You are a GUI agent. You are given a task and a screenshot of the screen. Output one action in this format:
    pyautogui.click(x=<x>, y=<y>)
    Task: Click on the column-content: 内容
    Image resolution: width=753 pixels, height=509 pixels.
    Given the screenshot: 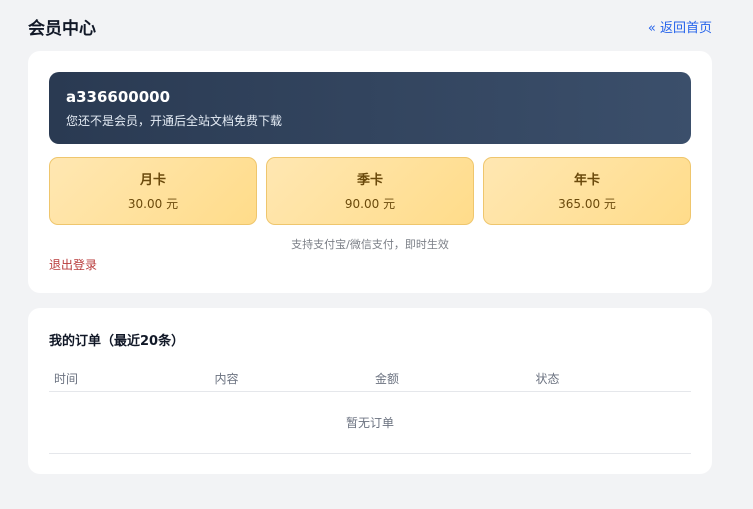 What is the action you would take?
    pyautogui.click(x=226, y=379)
    